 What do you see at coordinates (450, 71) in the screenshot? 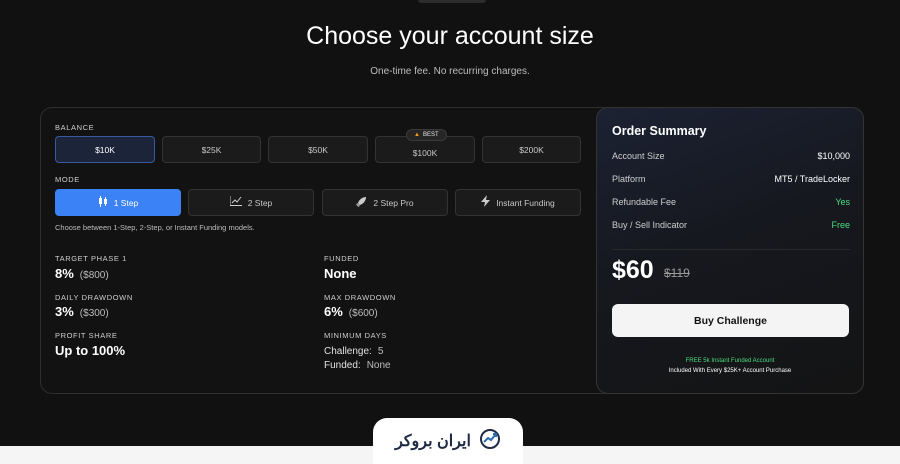
I see `page-subtitle: One-time fee. No recurring charges.` at bounding box center [450, 71].